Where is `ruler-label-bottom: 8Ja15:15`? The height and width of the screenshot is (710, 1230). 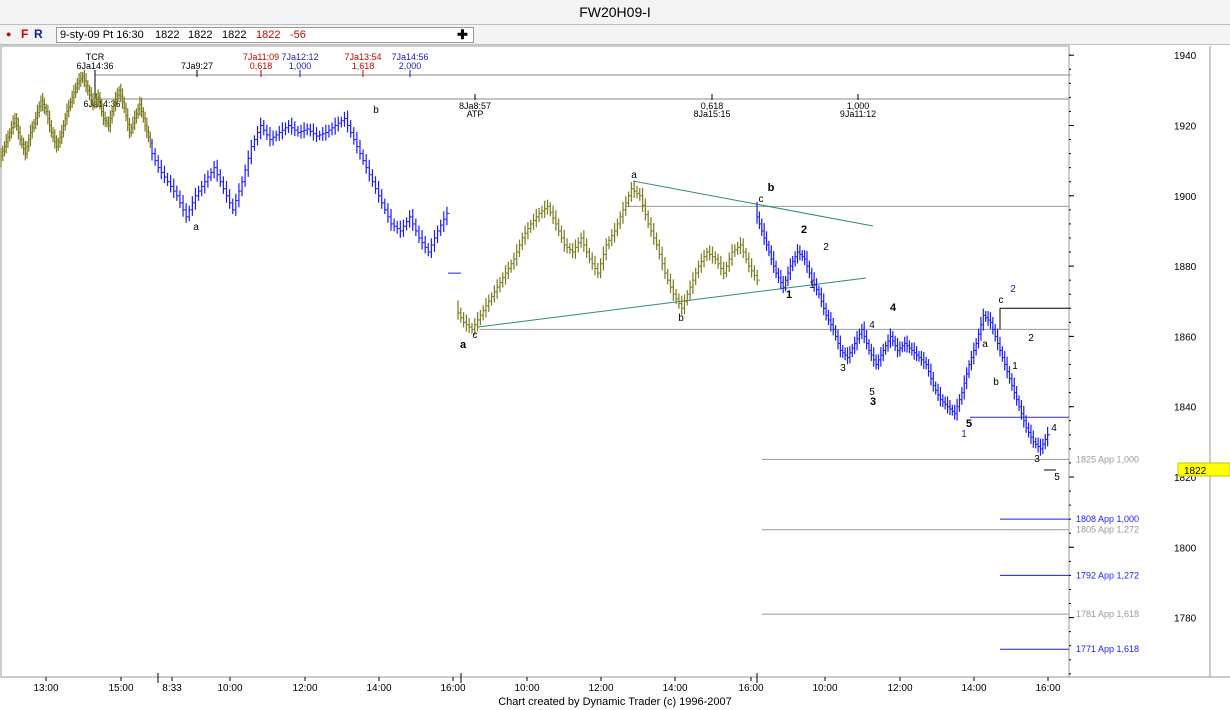 ruler-label-bottom: 8Ja15:15 is located at coordinates (711, 114).